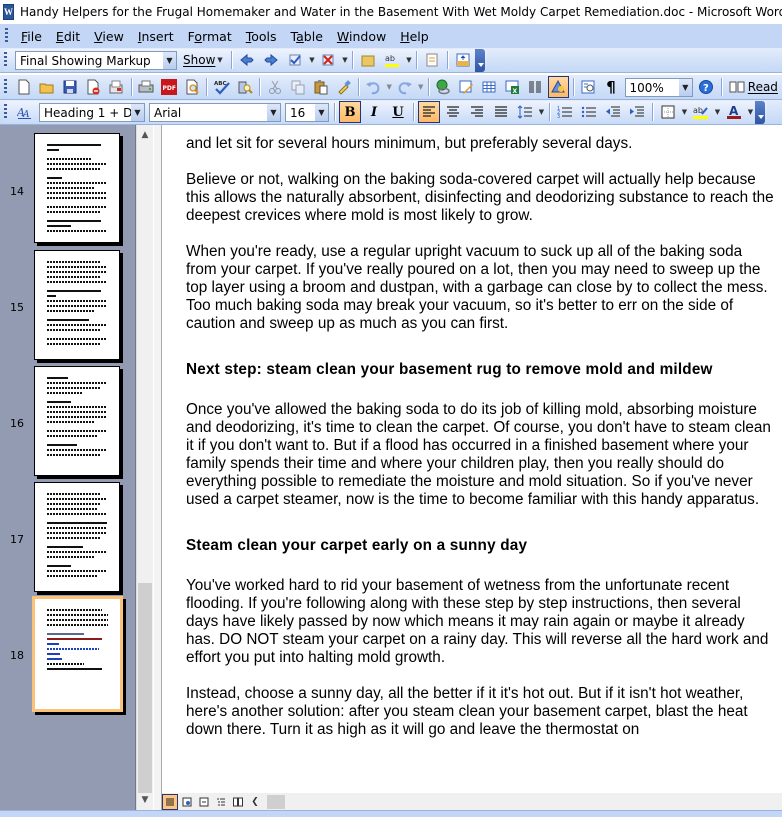  I want to click on drawing-icon, so click(558, 87).